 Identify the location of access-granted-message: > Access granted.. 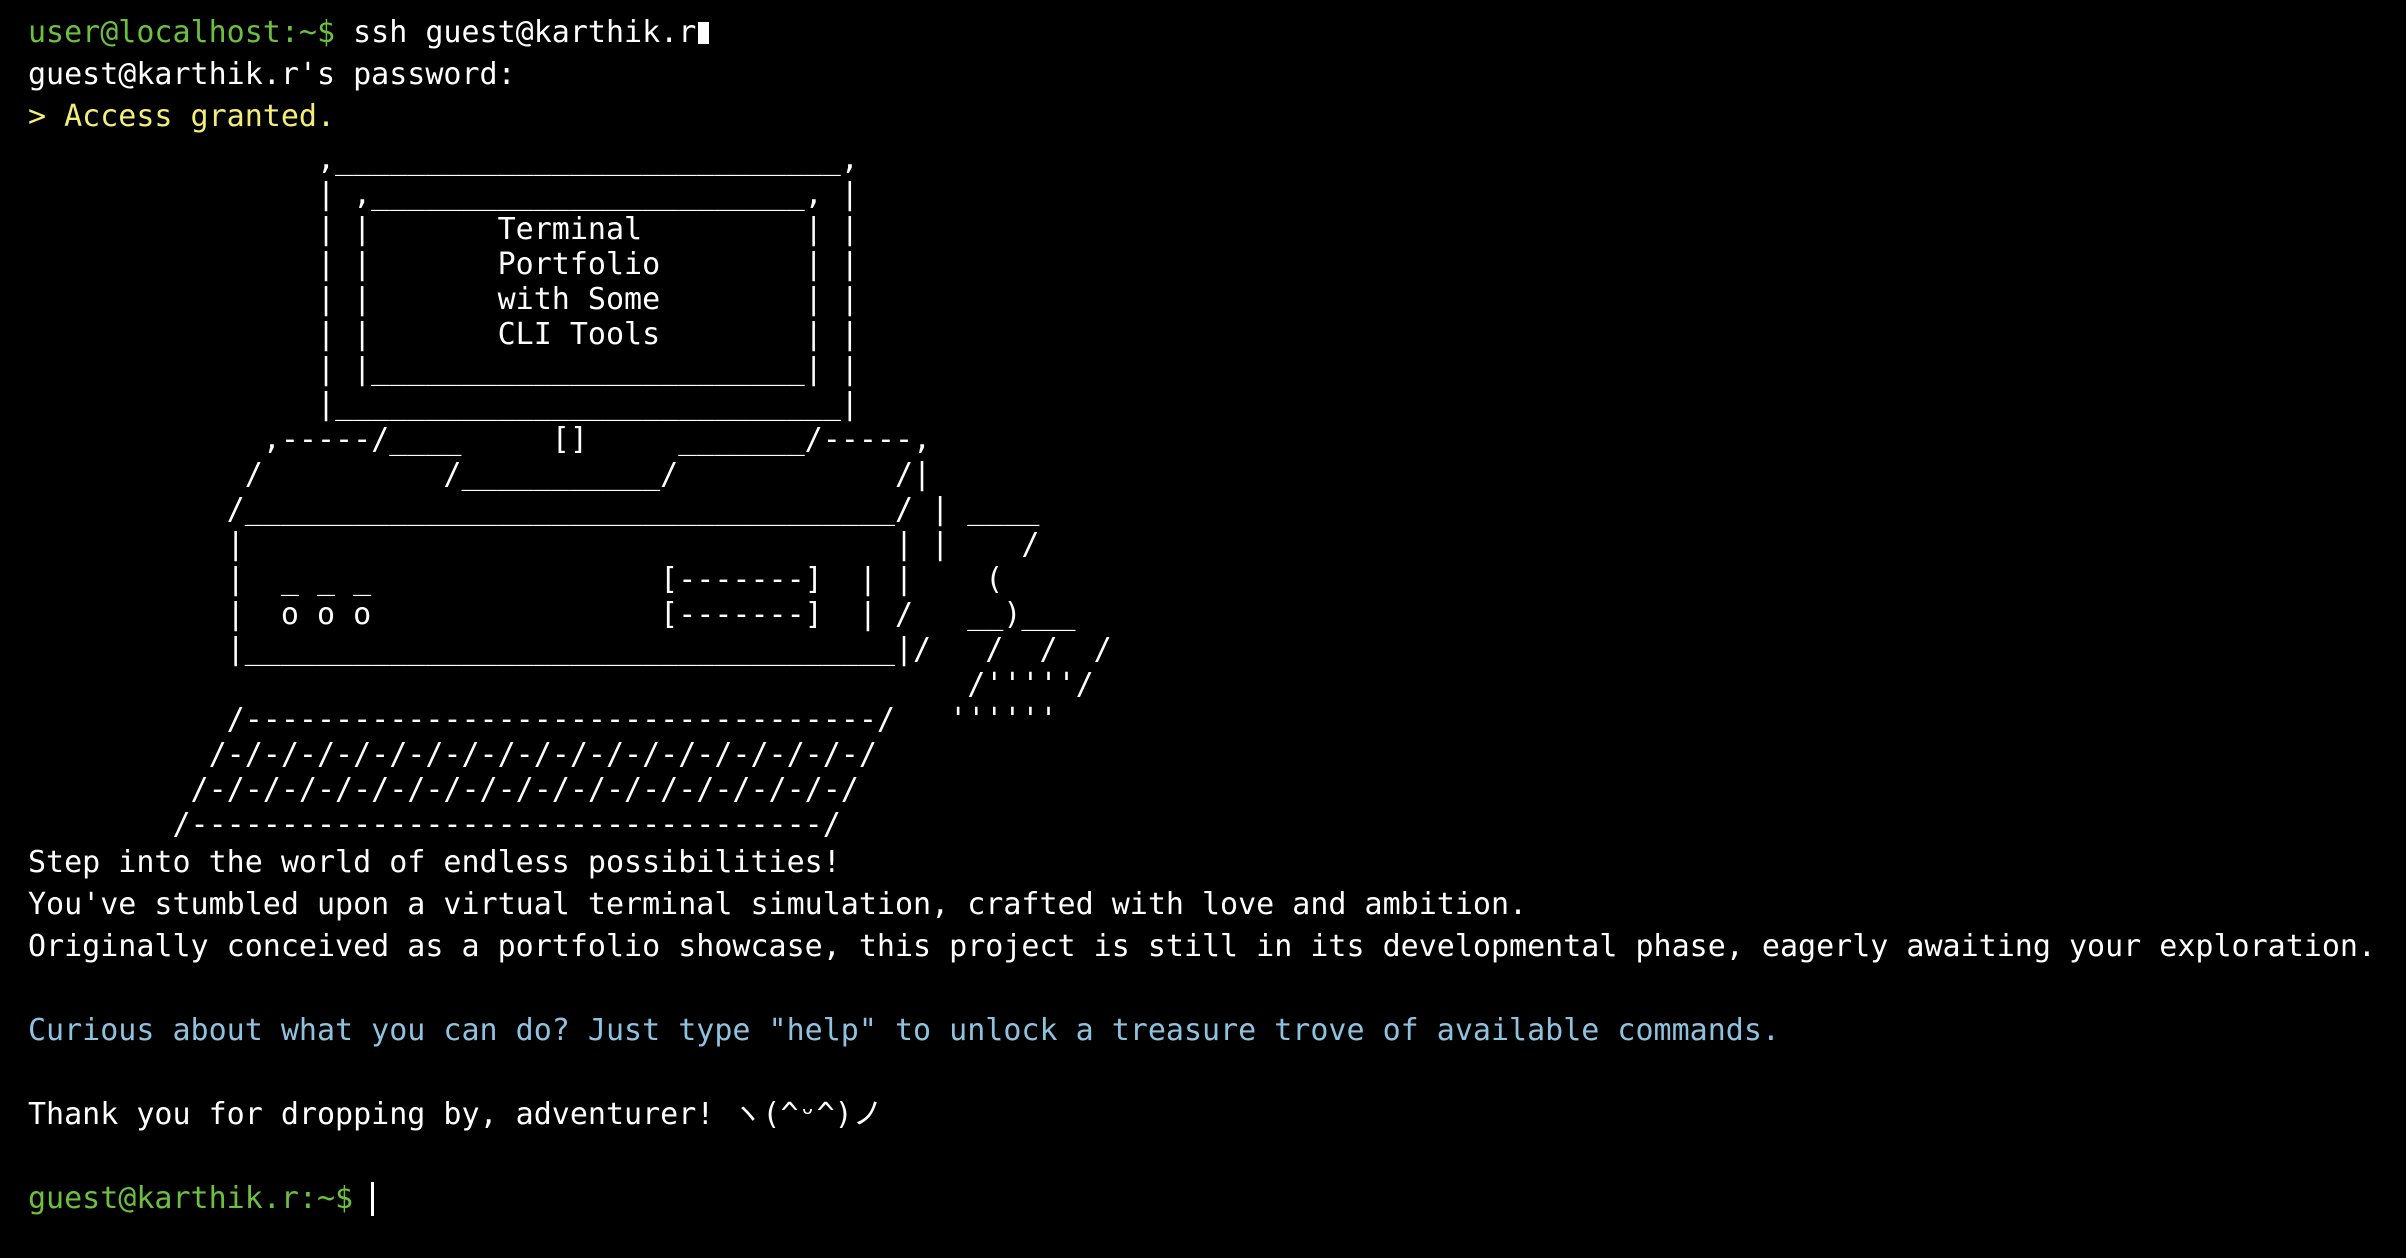
(182, 116).